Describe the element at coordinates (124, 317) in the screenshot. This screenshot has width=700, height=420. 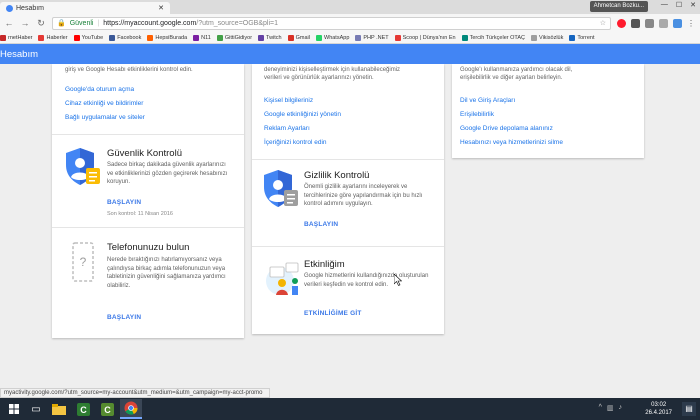
I see `find-phone-start-button: BAŞLAYIN` at that location.